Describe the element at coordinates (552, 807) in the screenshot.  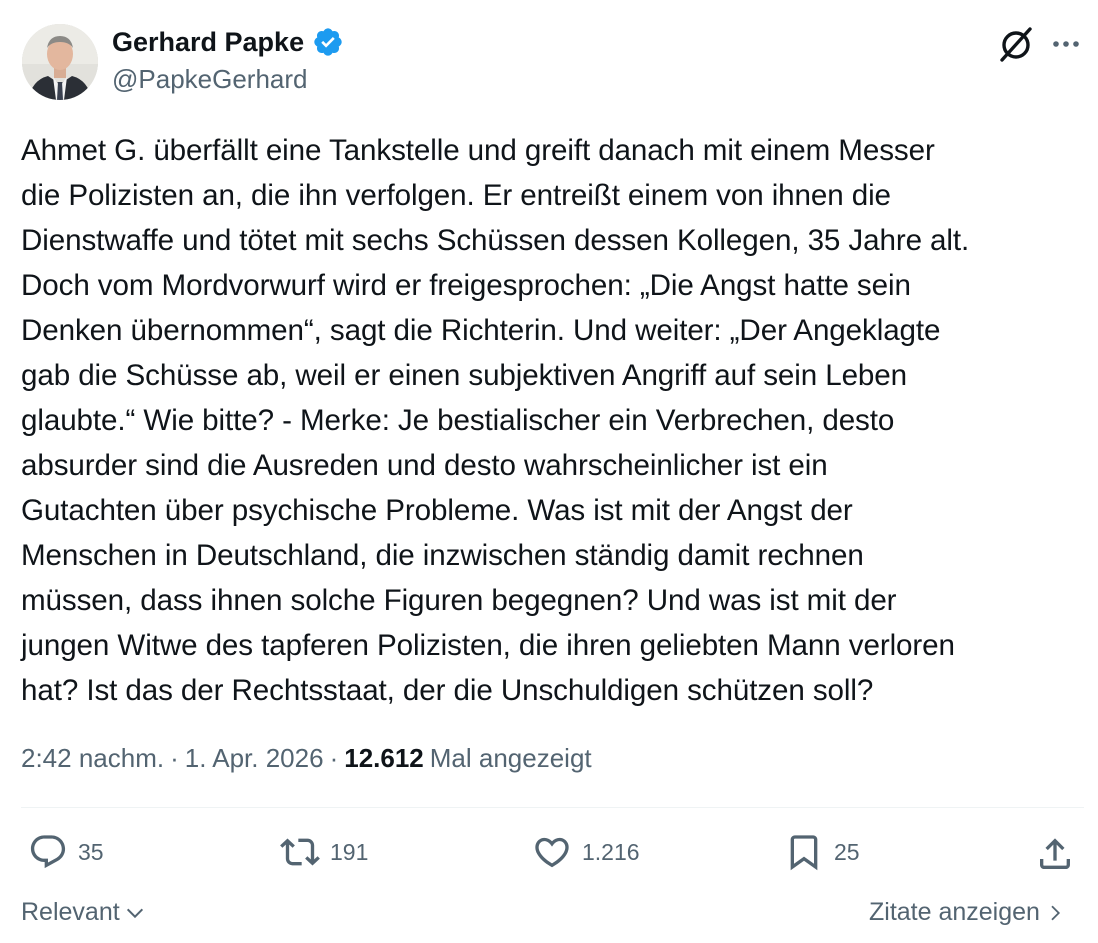
I see `divider` at that location.